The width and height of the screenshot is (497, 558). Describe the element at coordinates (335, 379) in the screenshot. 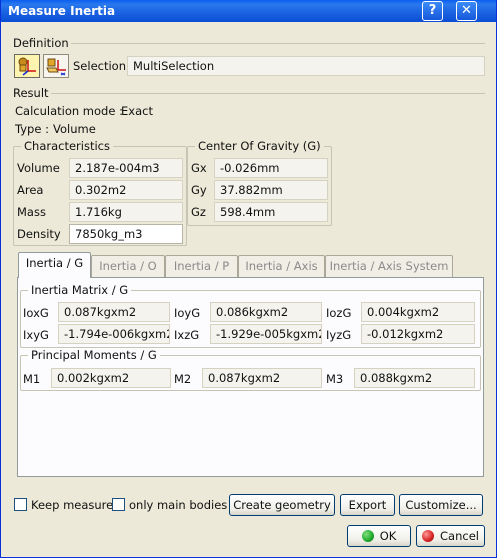

I see `m3-label: M3` at that location.